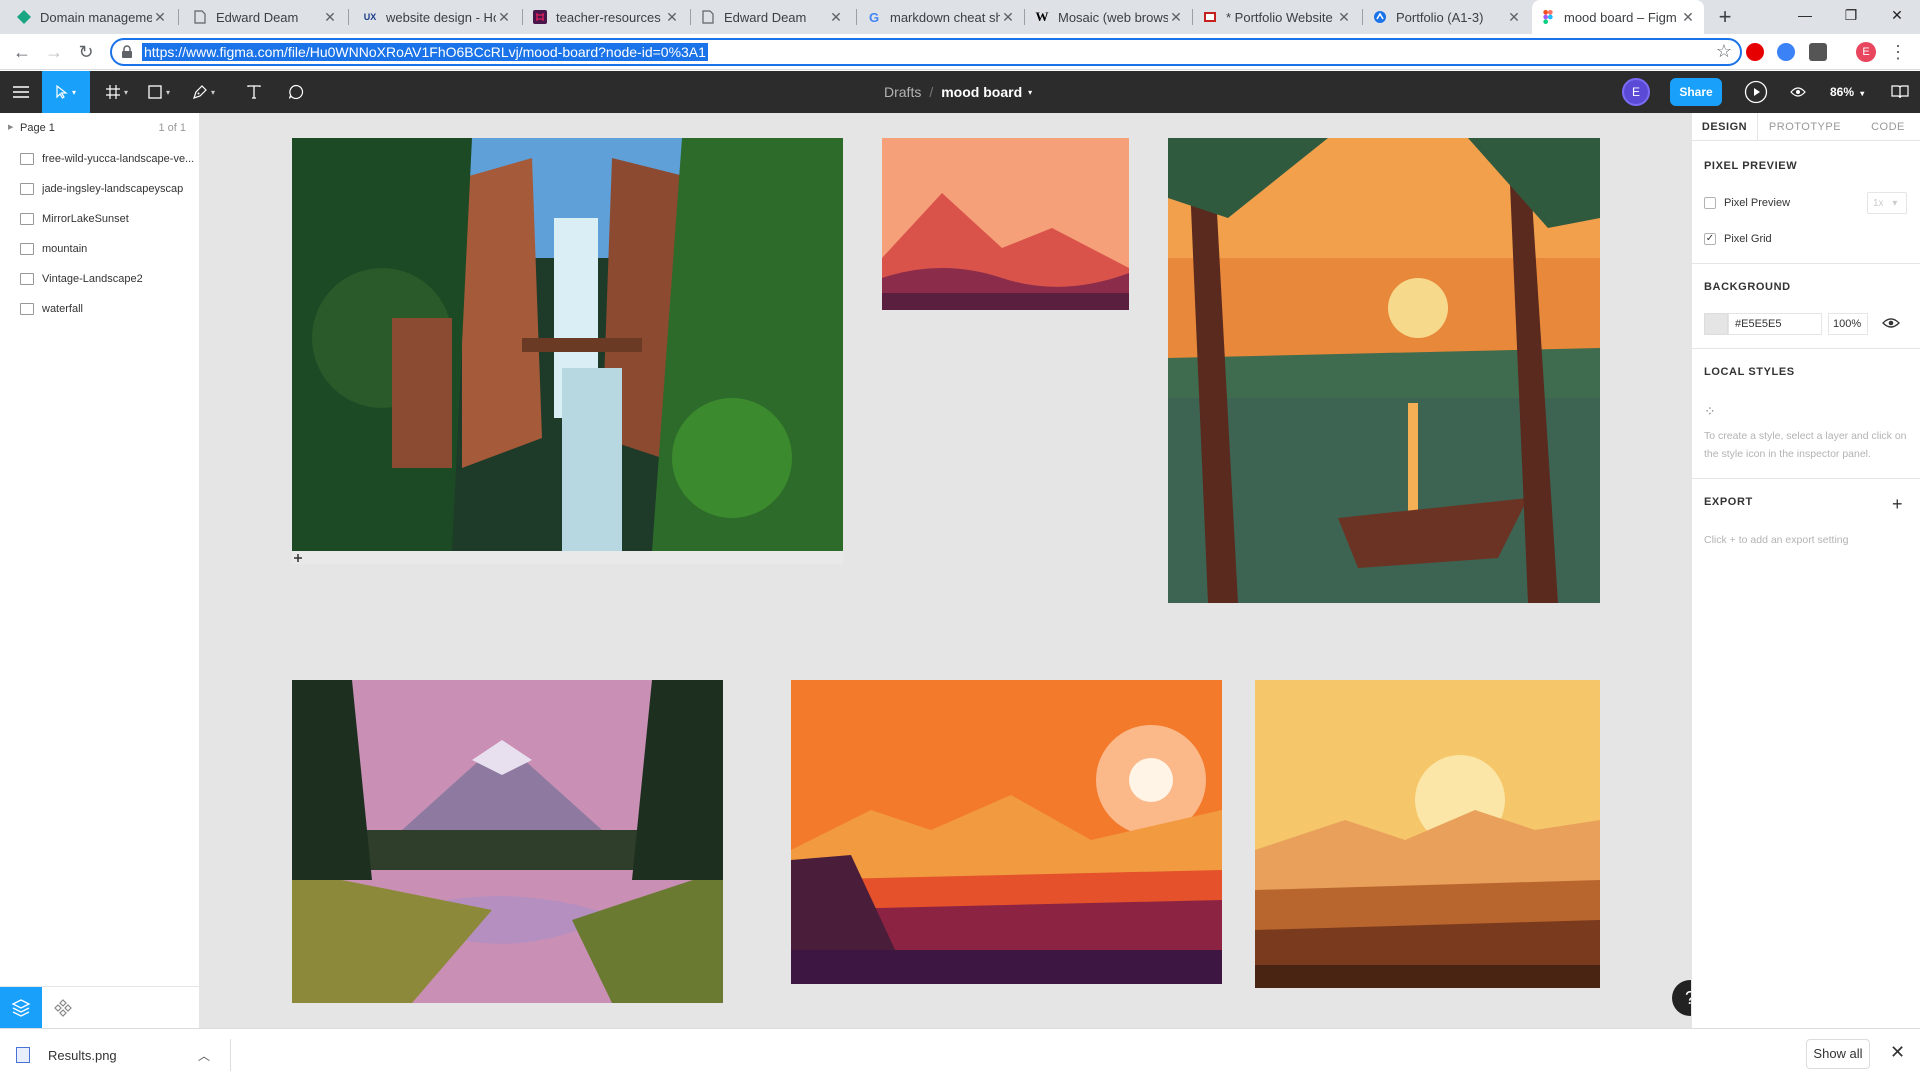  I want to click on hamburger-menu-icon, so click(21, 92).